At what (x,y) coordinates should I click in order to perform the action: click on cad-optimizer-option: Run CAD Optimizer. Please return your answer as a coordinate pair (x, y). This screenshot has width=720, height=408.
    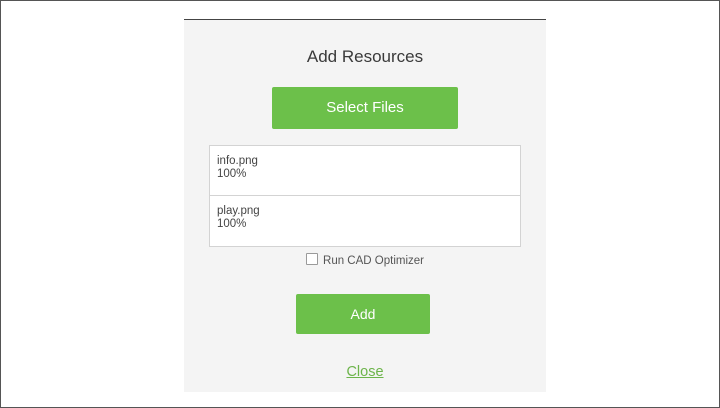
    Looking at the image, I should click on (365, 260).